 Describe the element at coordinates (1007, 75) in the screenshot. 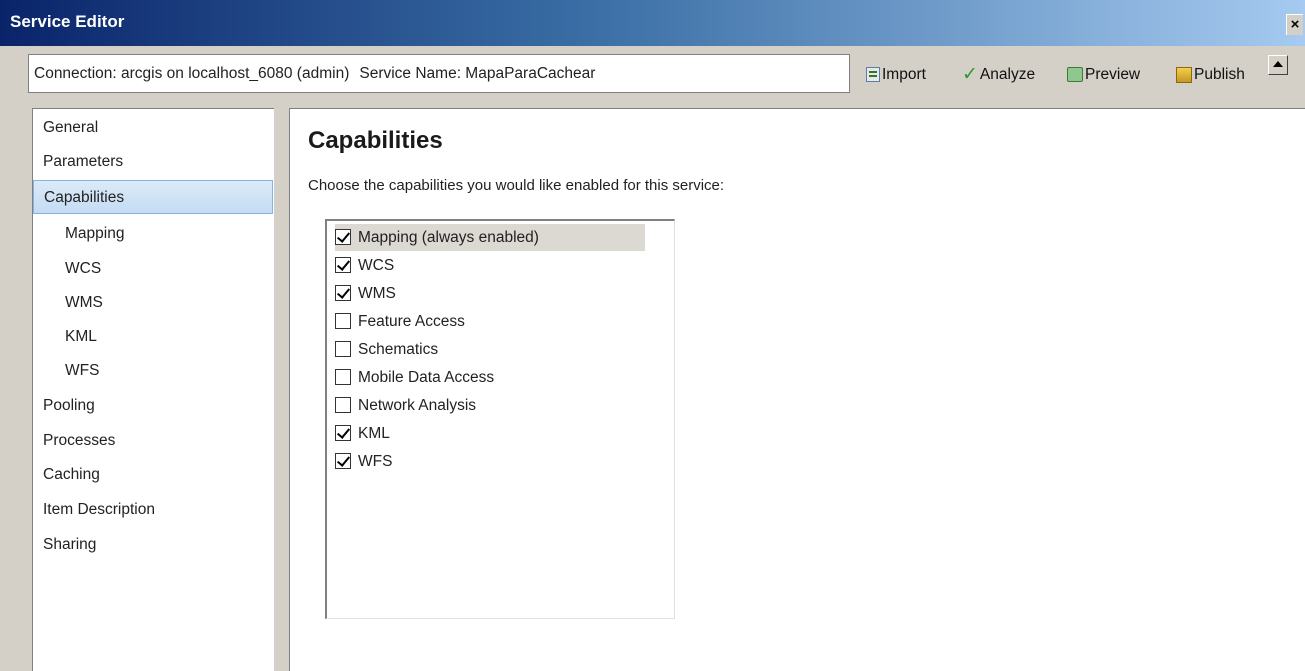

I see `analyze-label: Analyze` at that location.